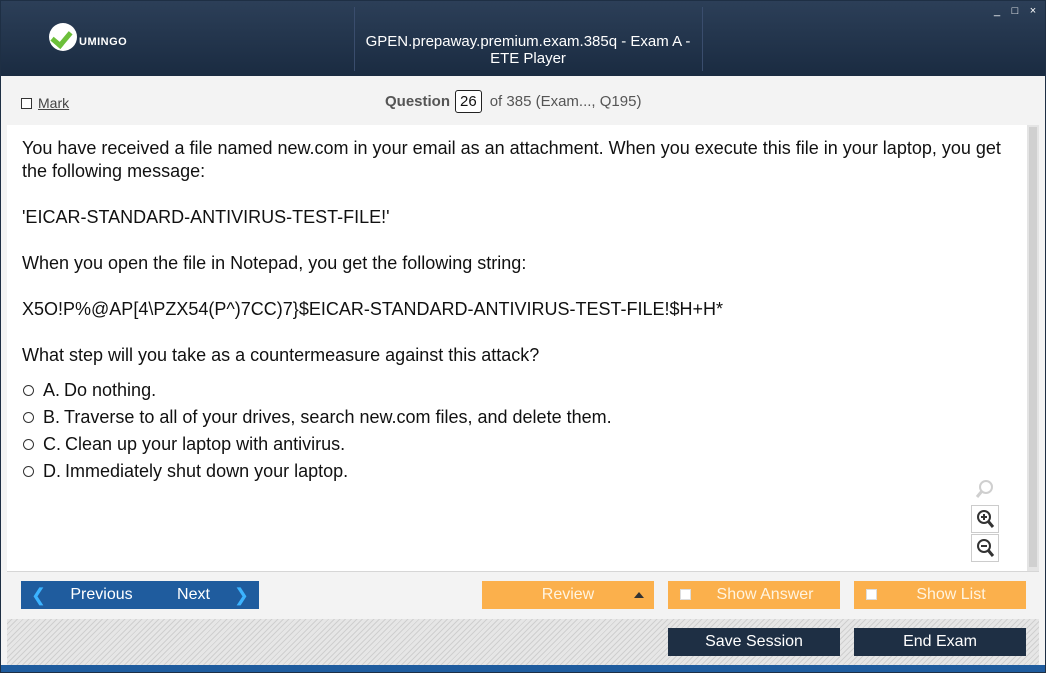 This screenshot has width=1046, height=673. I want to click on close-button: ×, so click(1033, 11).